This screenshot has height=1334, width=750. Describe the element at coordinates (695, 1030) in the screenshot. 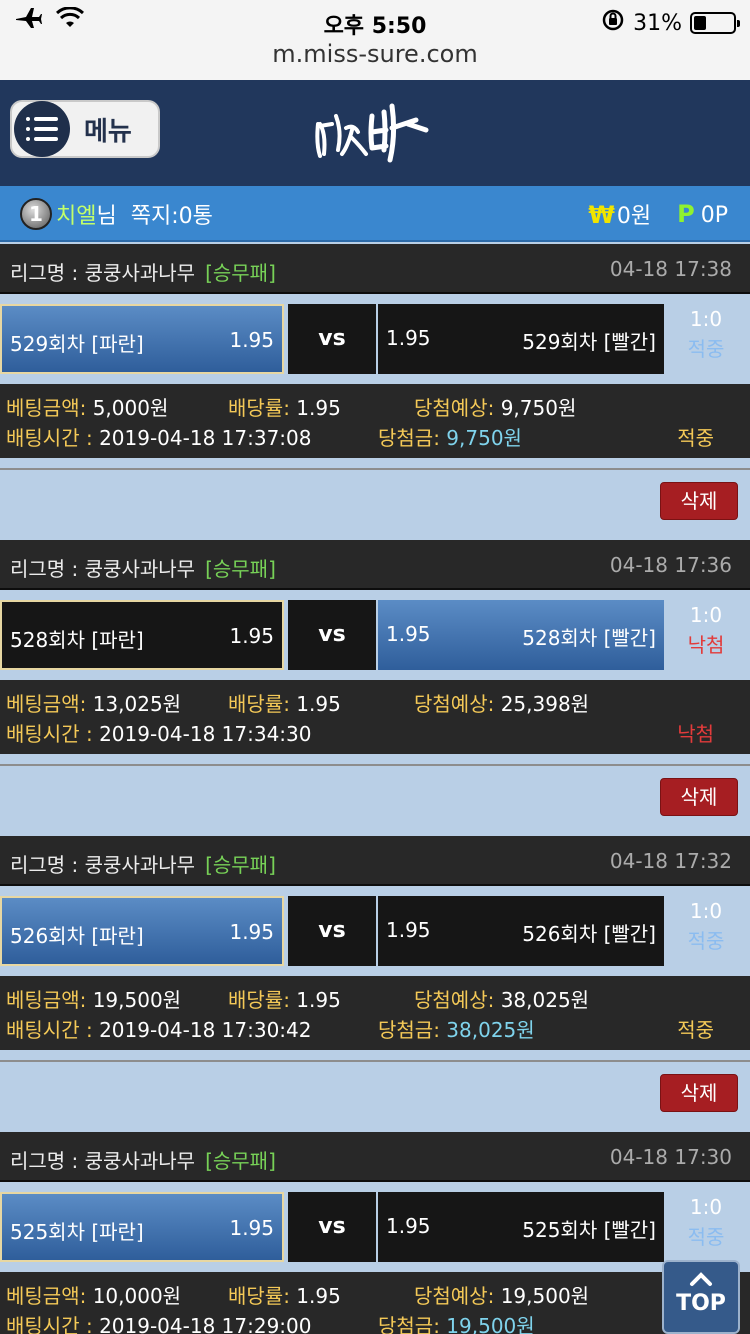

I see `bet-status: 적중` at that location.